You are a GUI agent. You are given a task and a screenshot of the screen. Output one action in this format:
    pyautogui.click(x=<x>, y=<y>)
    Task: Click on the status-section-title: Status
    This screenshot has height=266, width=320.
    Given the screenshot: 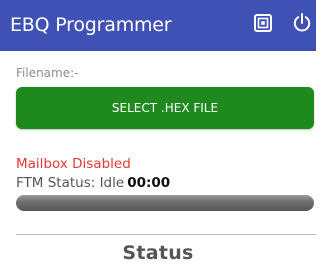 What is the action you would take?
    pyautogui.click(x=158, y=253)
    